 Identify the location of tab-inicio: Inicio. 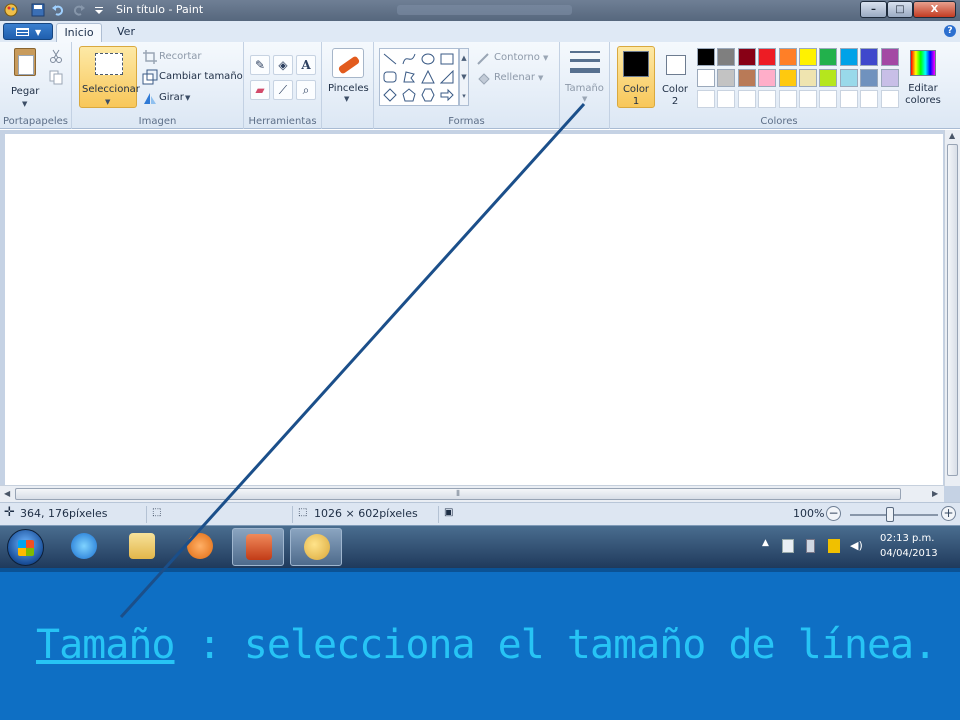
(79, 32).